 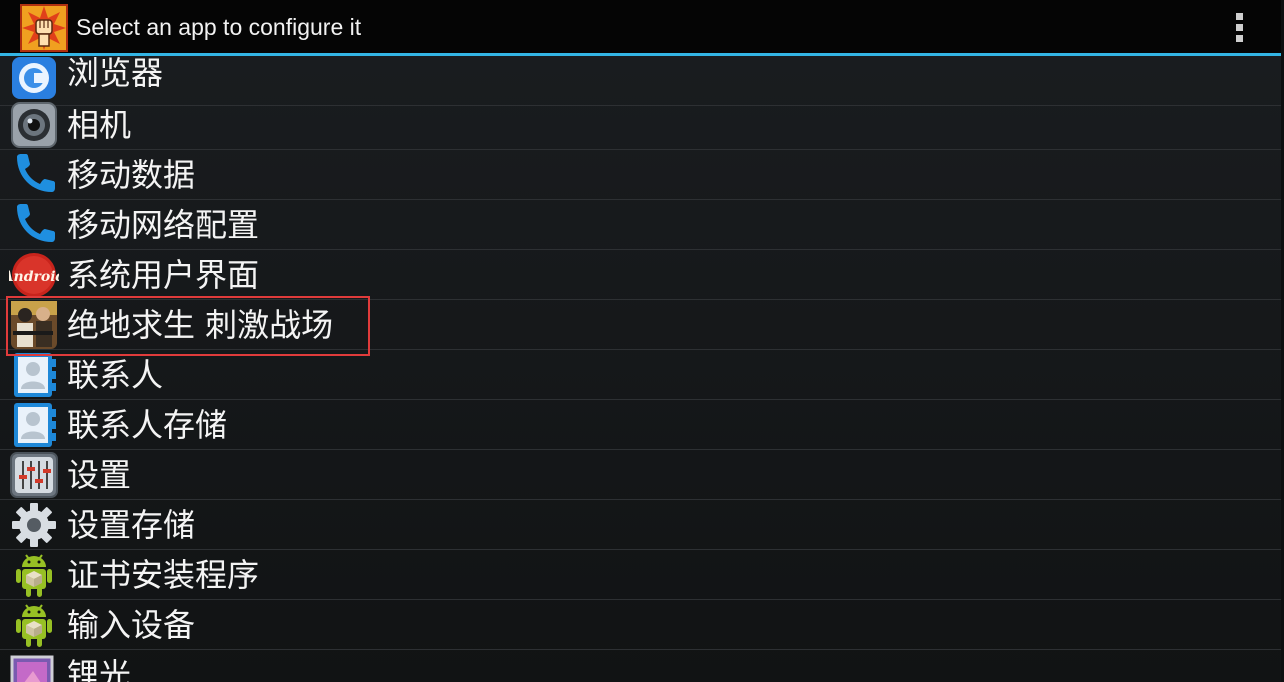 What do you see at coordinates (1240, 28) in the screenshot?
I see `overflow-menu-icon` at bounding box center [1240, 28].